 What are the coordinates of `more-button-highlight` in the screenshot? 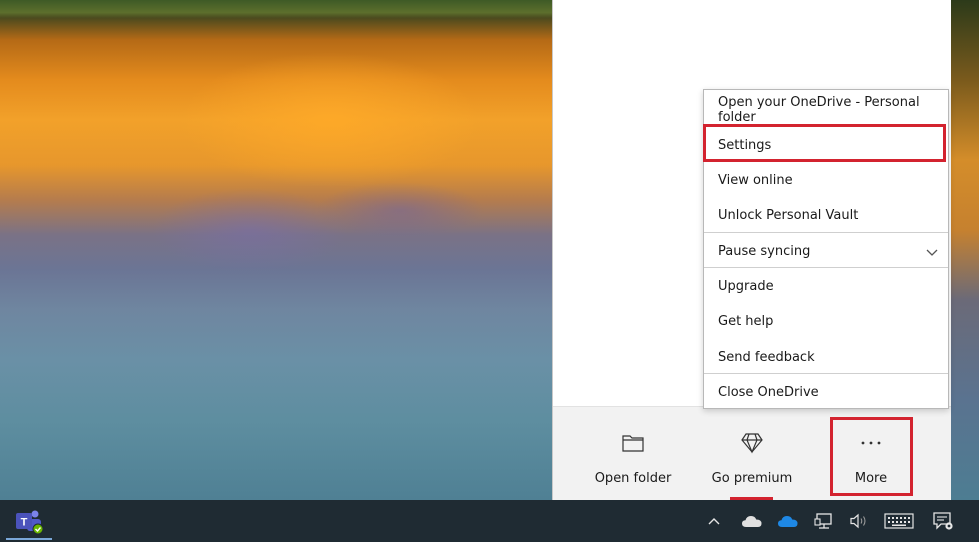 It's located at (871, 456).